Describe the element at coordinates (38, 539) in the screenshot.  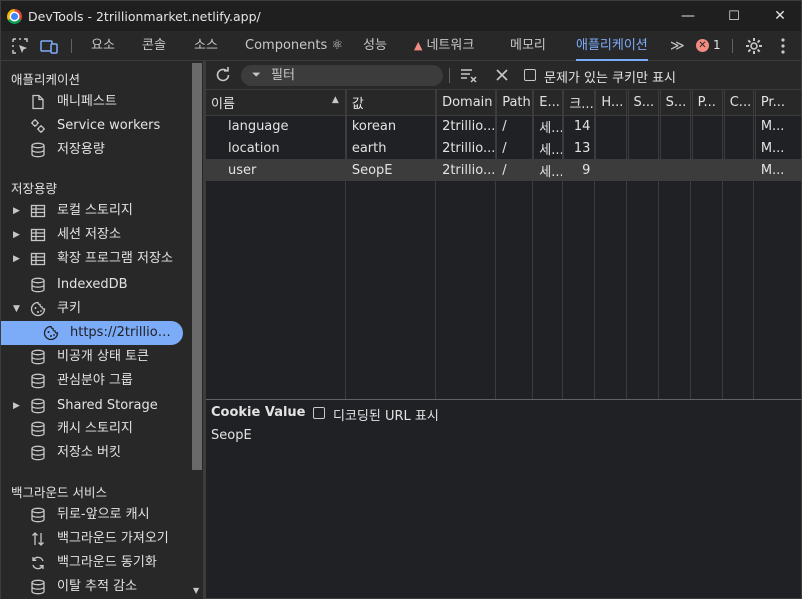
I see `updown-arrows-icon` at that location.